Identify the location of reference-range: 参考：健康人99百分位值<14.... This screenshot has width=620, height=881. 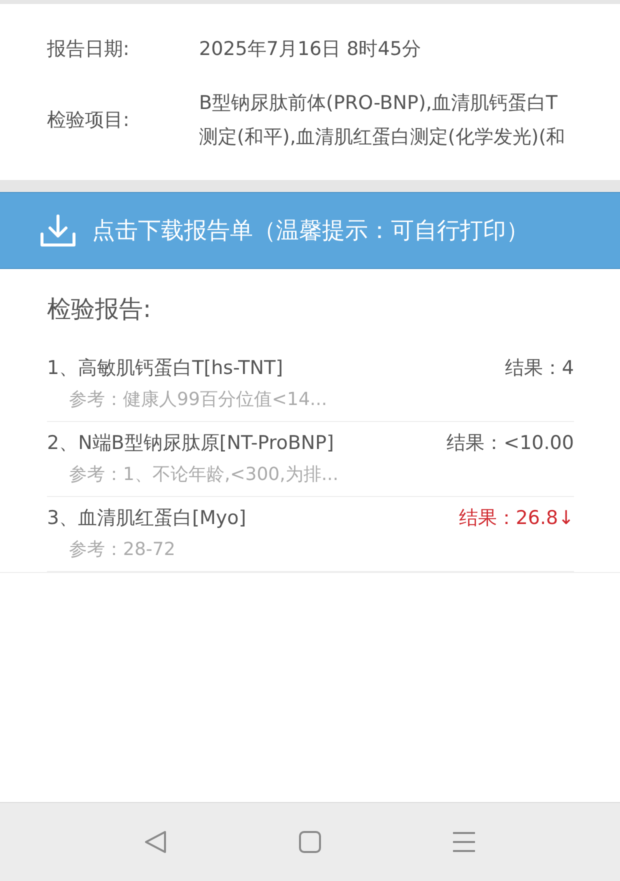
(198, 399).